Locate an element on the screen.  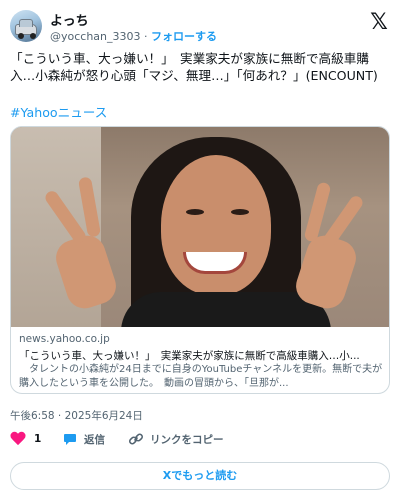
action-bar: 1 返信 リンクをコピー is located at coordinates (200, 439).